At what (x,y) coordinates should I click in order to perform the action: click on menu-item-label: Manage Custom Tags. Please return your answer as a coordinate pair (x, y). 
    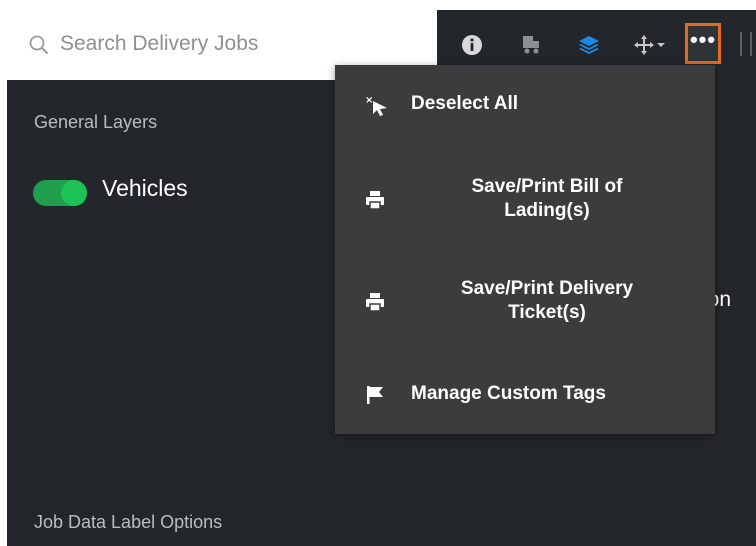
    Looking at the image, I should click on (508, 393).